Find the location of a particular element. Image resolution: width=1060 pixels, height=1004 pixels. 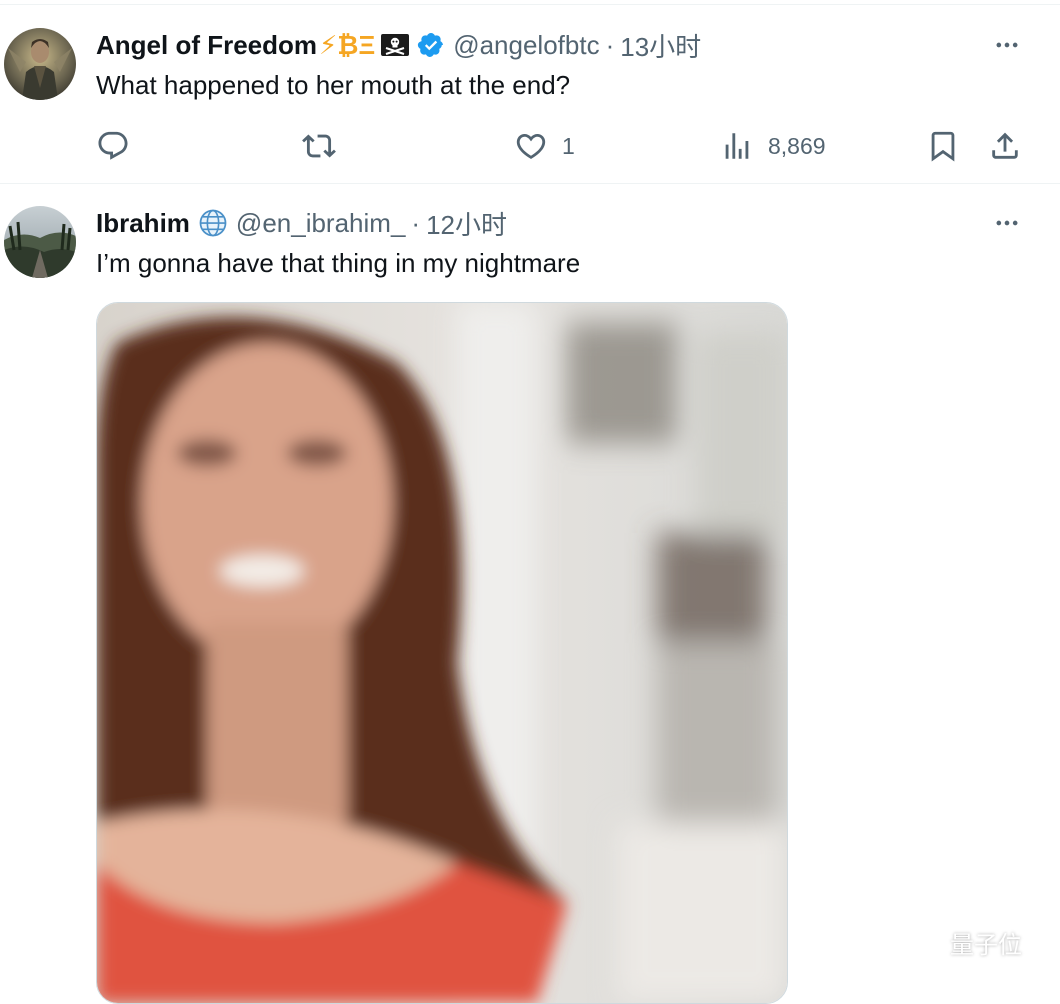

display-name: Ibrahim is located at coordinates (143, 223).